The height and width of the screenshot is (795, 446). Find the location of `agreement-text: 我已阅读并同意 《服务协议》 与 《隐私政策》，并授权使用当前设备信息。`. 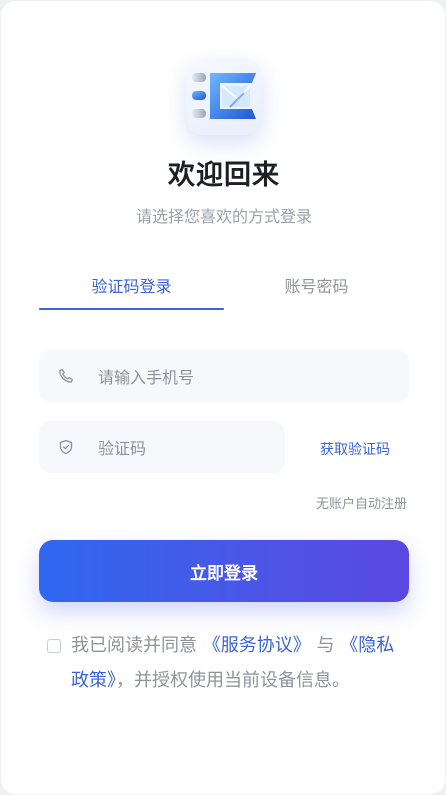

agreement-text: 我已阅读并同意 《服务协议》 与 《隐私政策》，并授权使用当前设备信息。 is located at coordinates (241, 663).